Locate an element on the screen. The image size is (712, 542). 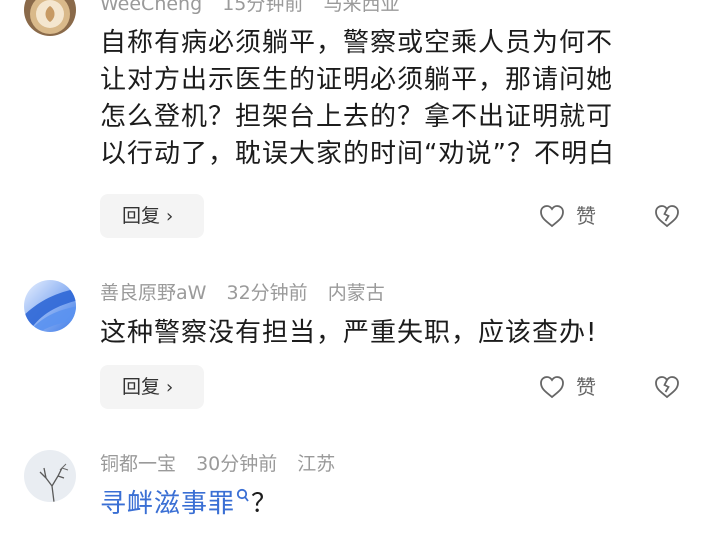
location: 江苏 is located at coordinates (316, 464).